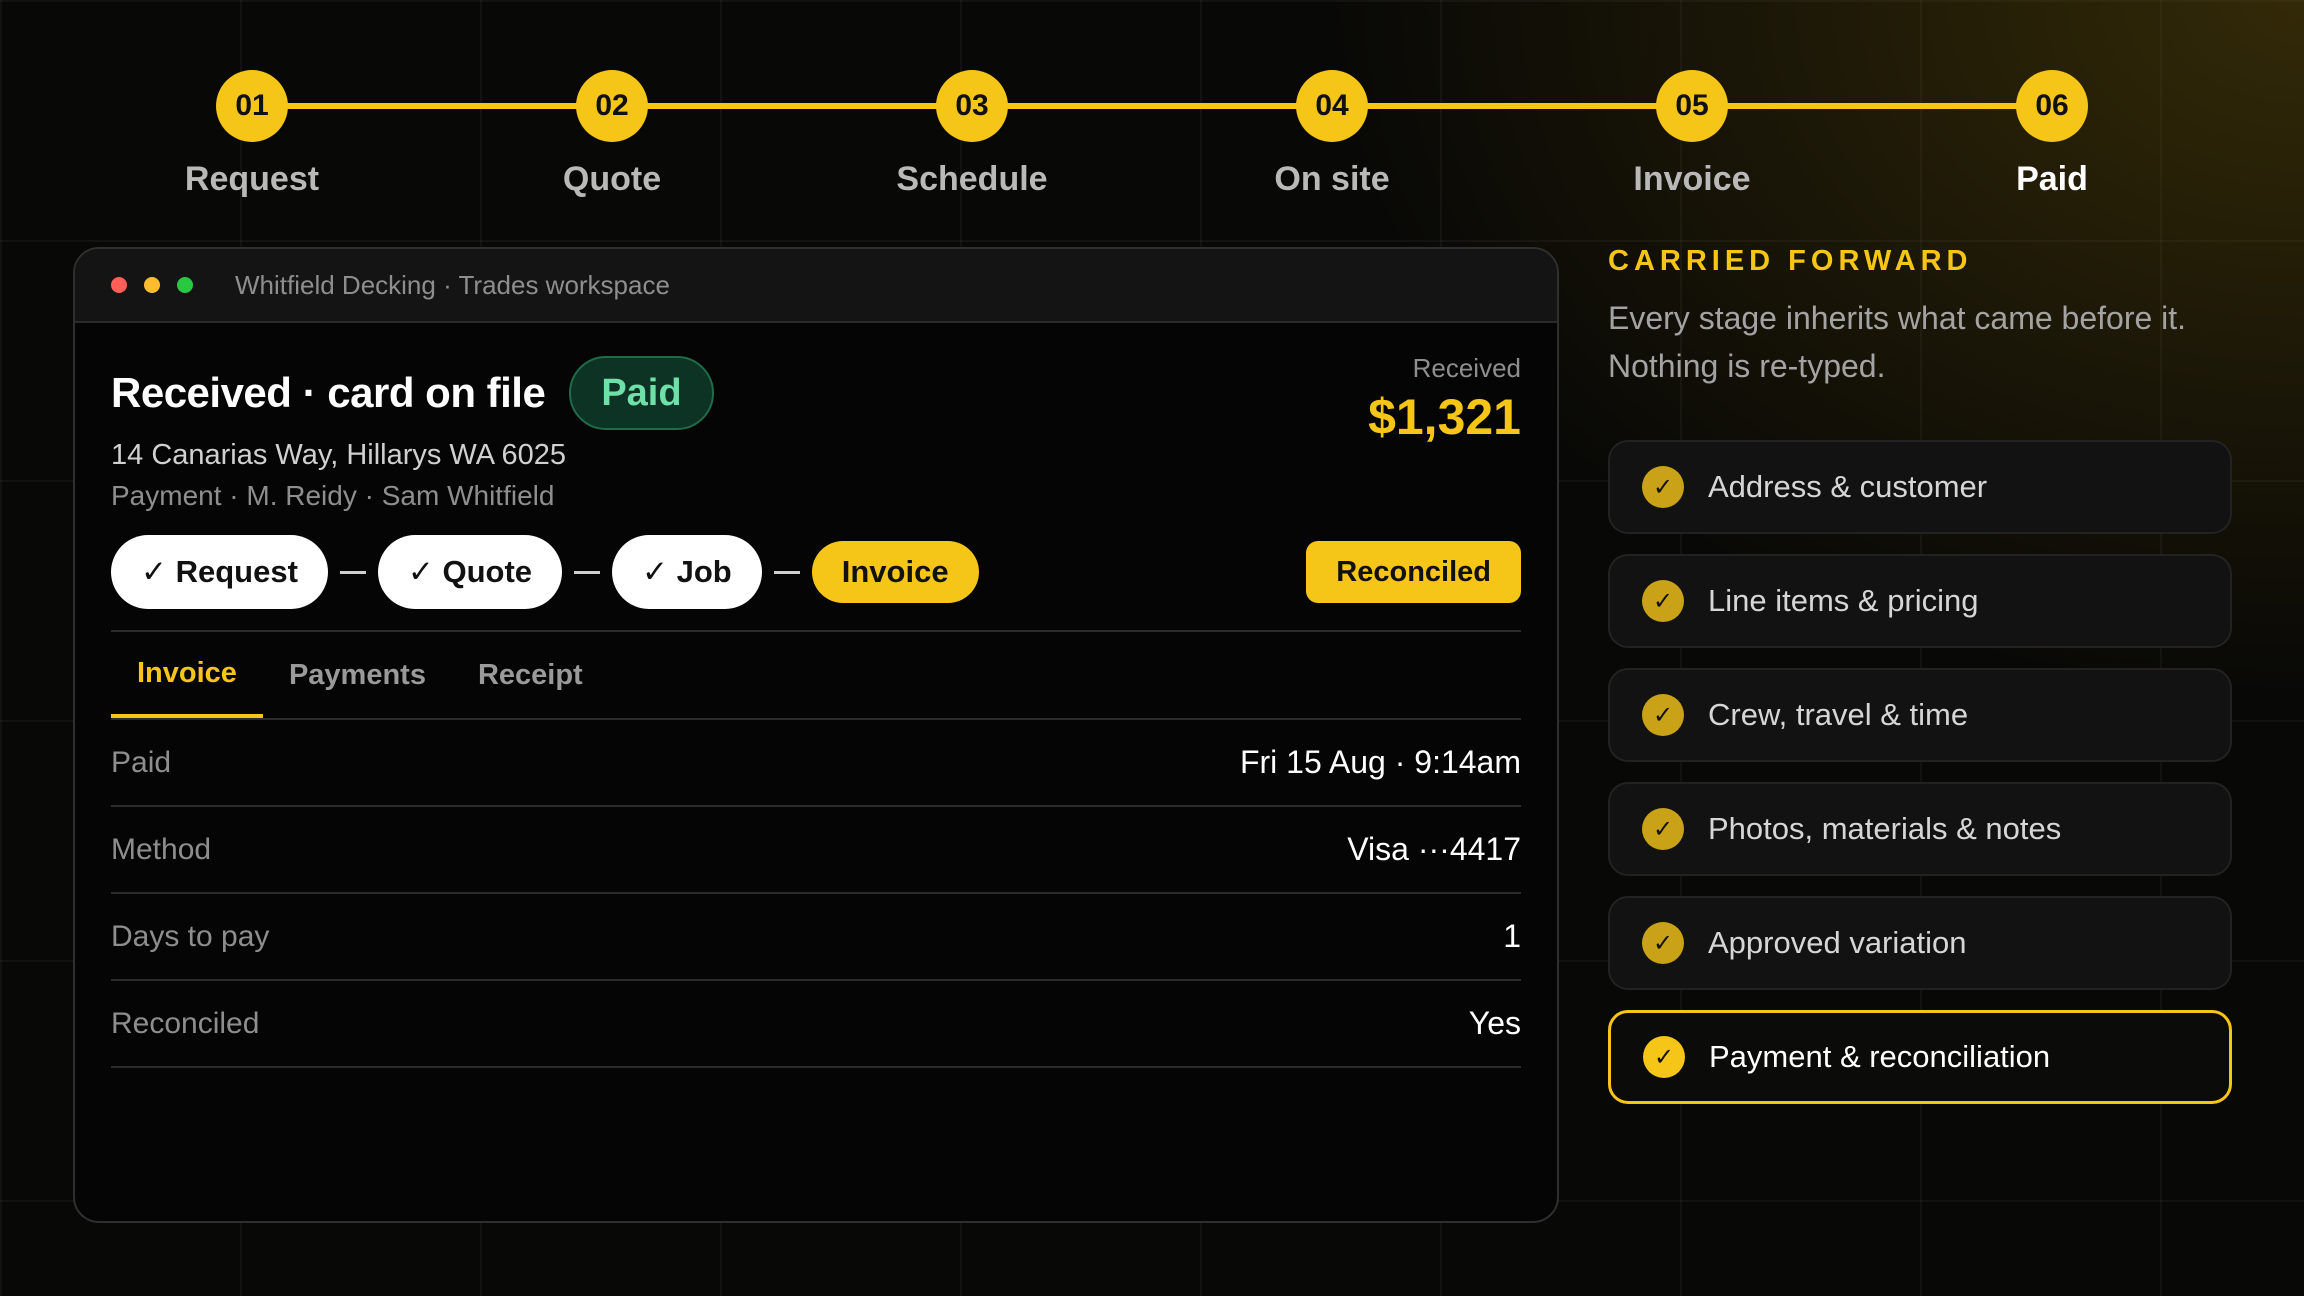 The image size is (2304, 1296). I want to click on detail-key: Days to pay, so click(190, 936).